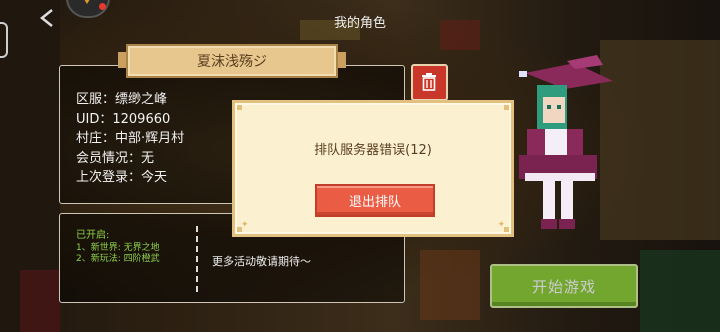 Image resolution: width=720 pixels, height=332 pixels. I want to click on exit-queue-label: 退出排队, so click(374, 202).